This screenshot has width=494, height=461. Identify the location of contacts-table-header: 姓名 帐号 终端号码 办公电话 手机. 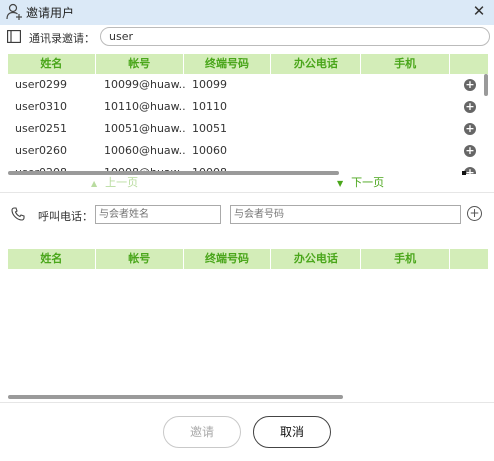
(248, 64).